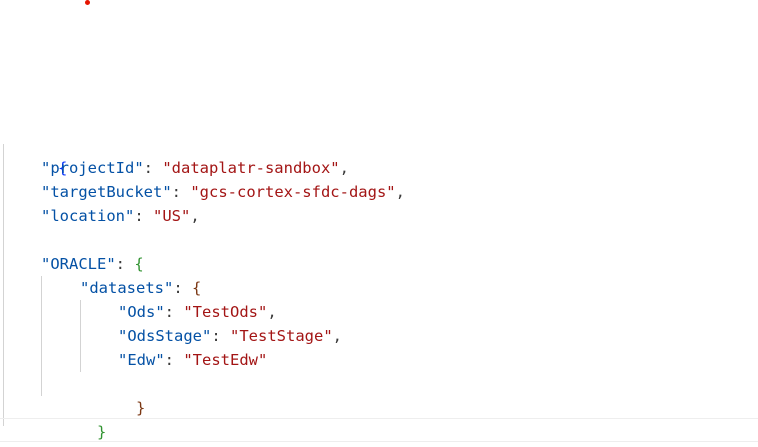  Describe the element at coordinates (34, 154) in the screenshot. I see `code-line: {` at that location.